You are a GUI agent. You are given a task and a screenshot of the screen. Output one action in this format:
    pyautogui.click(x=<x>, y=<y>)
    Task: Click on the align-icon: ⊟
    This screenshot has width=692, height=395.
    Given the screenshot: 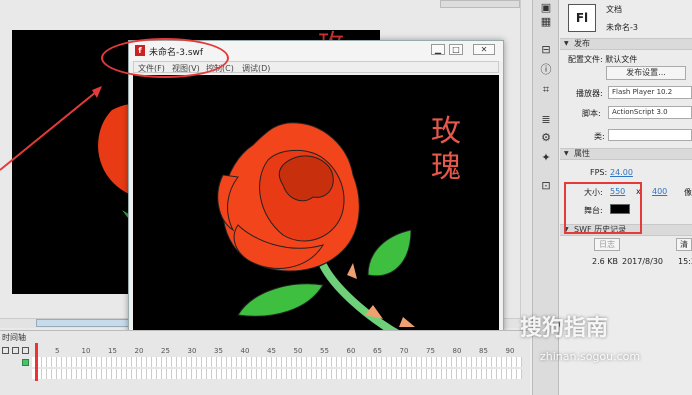 What is the action you would take?
    pyautogui.click(x=546, y=50)
    